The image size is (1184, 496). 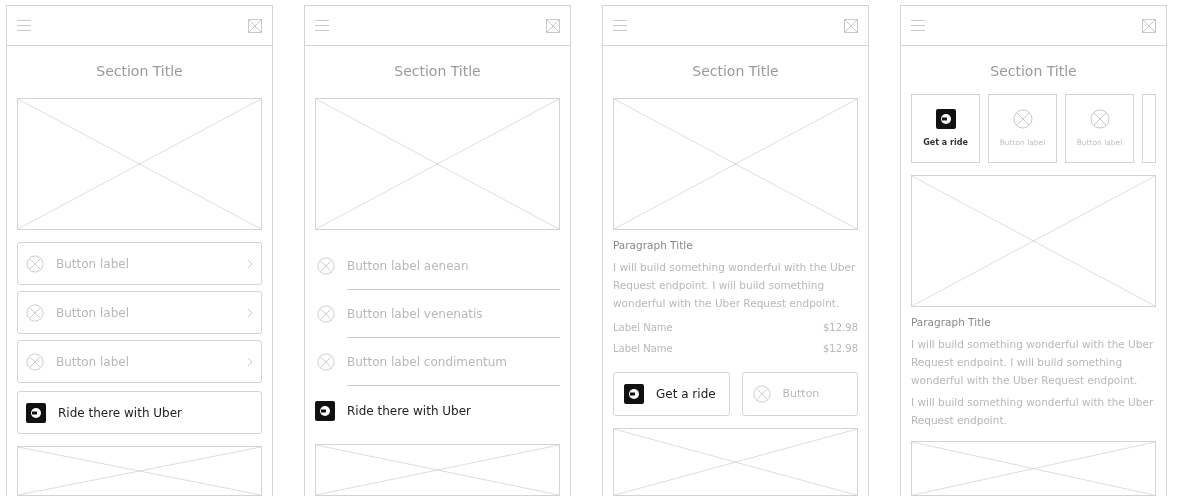 What do you see at coordinates (139, 412) in the screenshot?
I see `ride-button: Ride there with Uber` at bounding box center [139, 412].